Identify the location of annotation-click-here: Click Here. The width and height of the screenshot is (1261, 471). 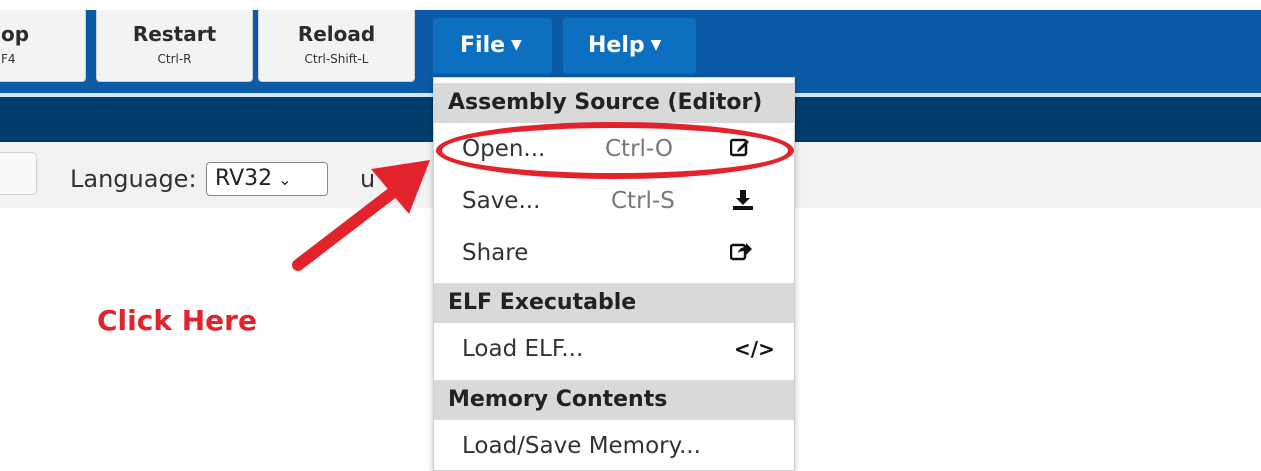
(177, 320).